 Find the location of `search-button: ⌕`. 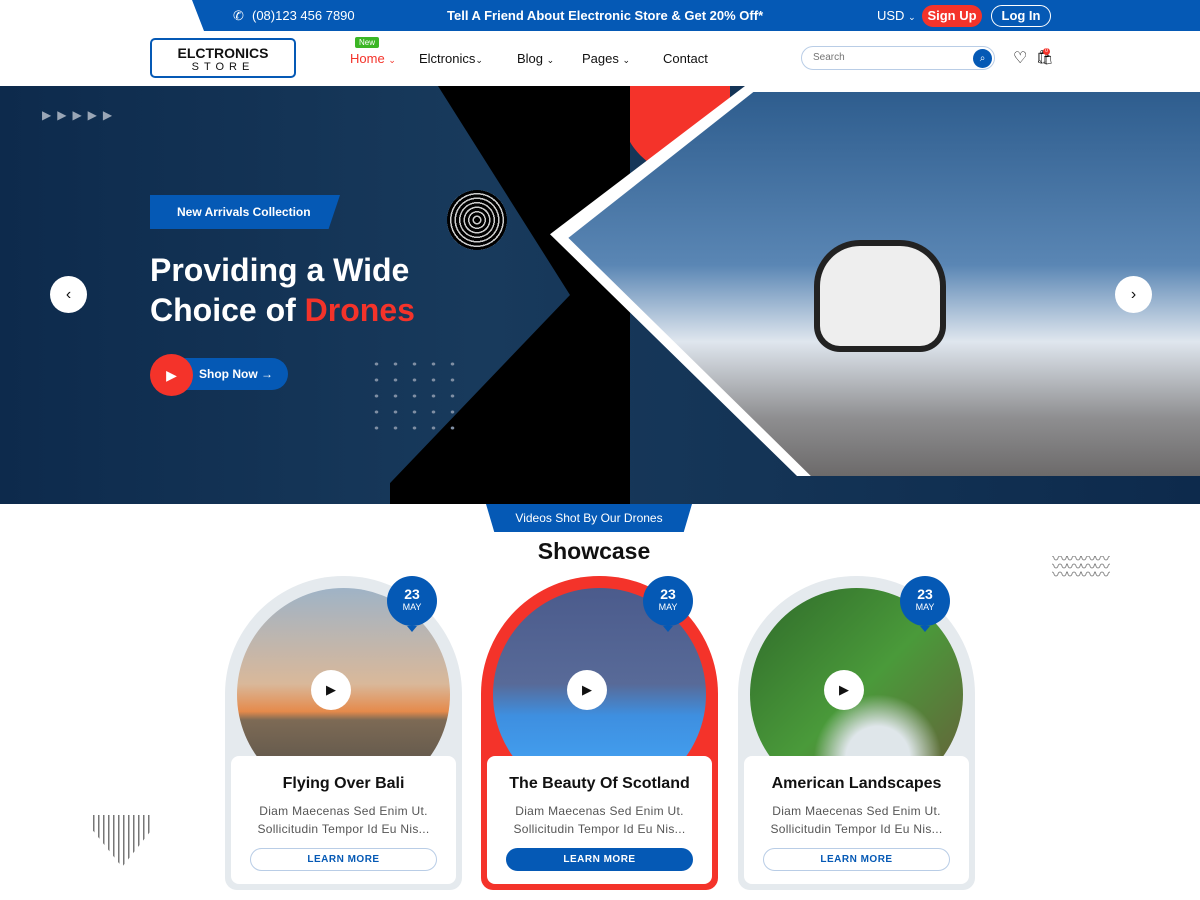

search-button: ⌕ is located at coordinates (982, 58).